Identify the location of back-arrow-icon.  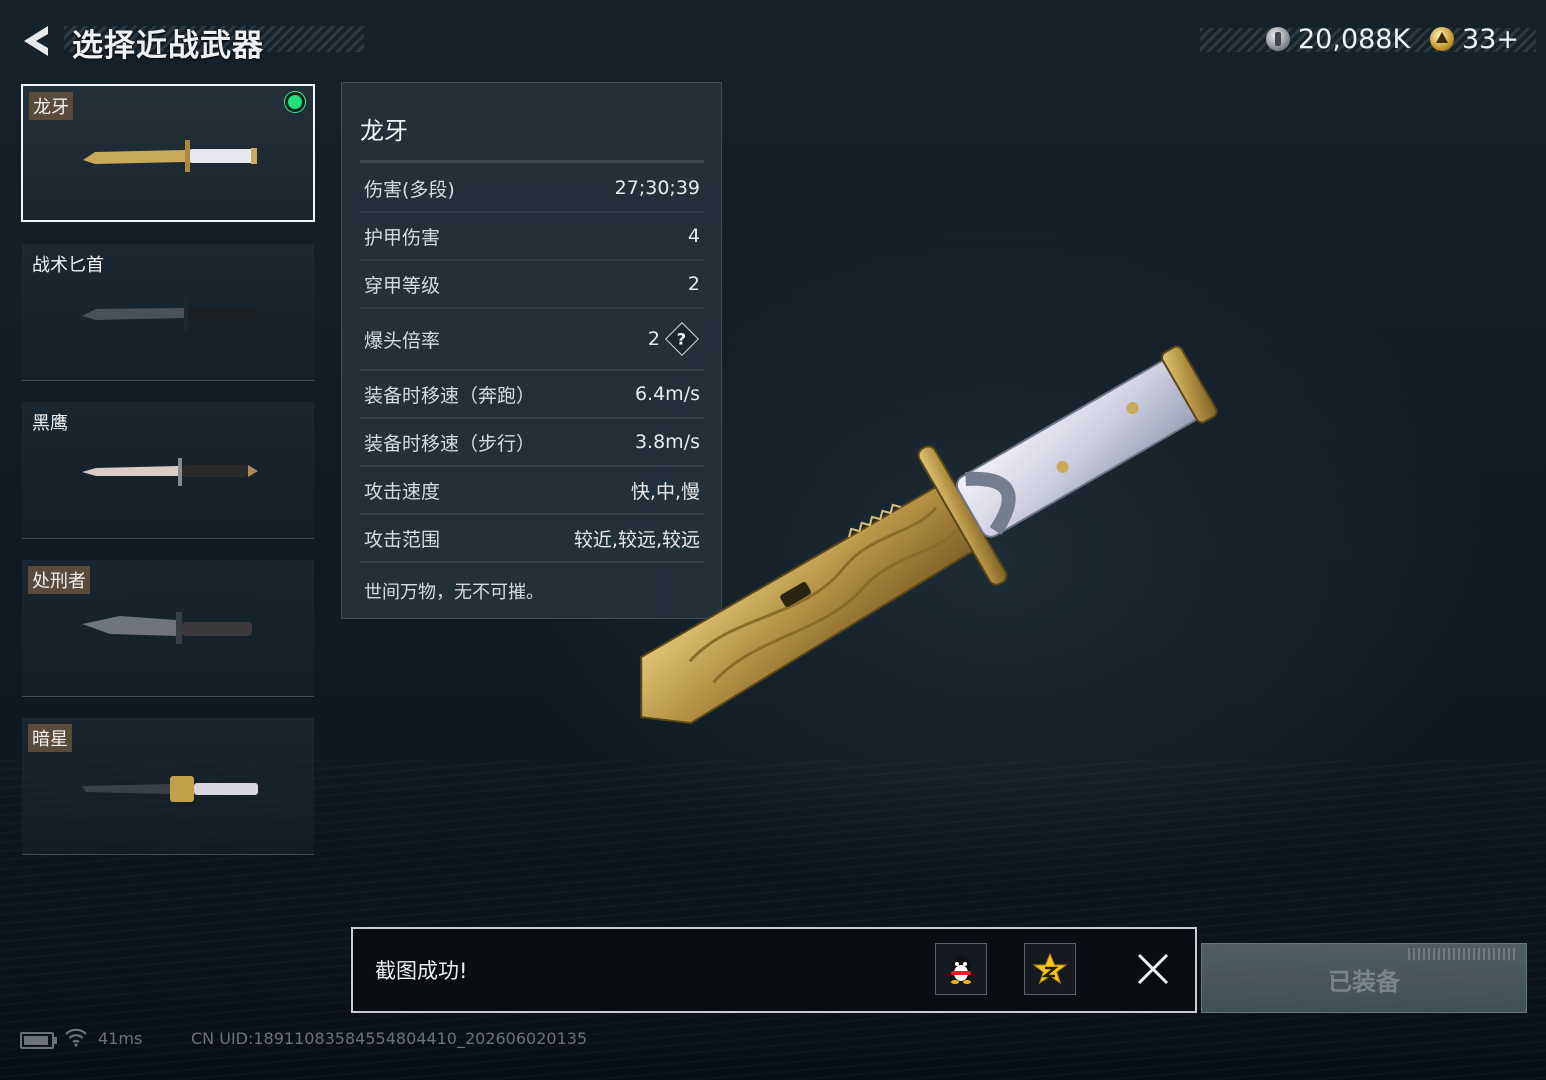
(37, 41).